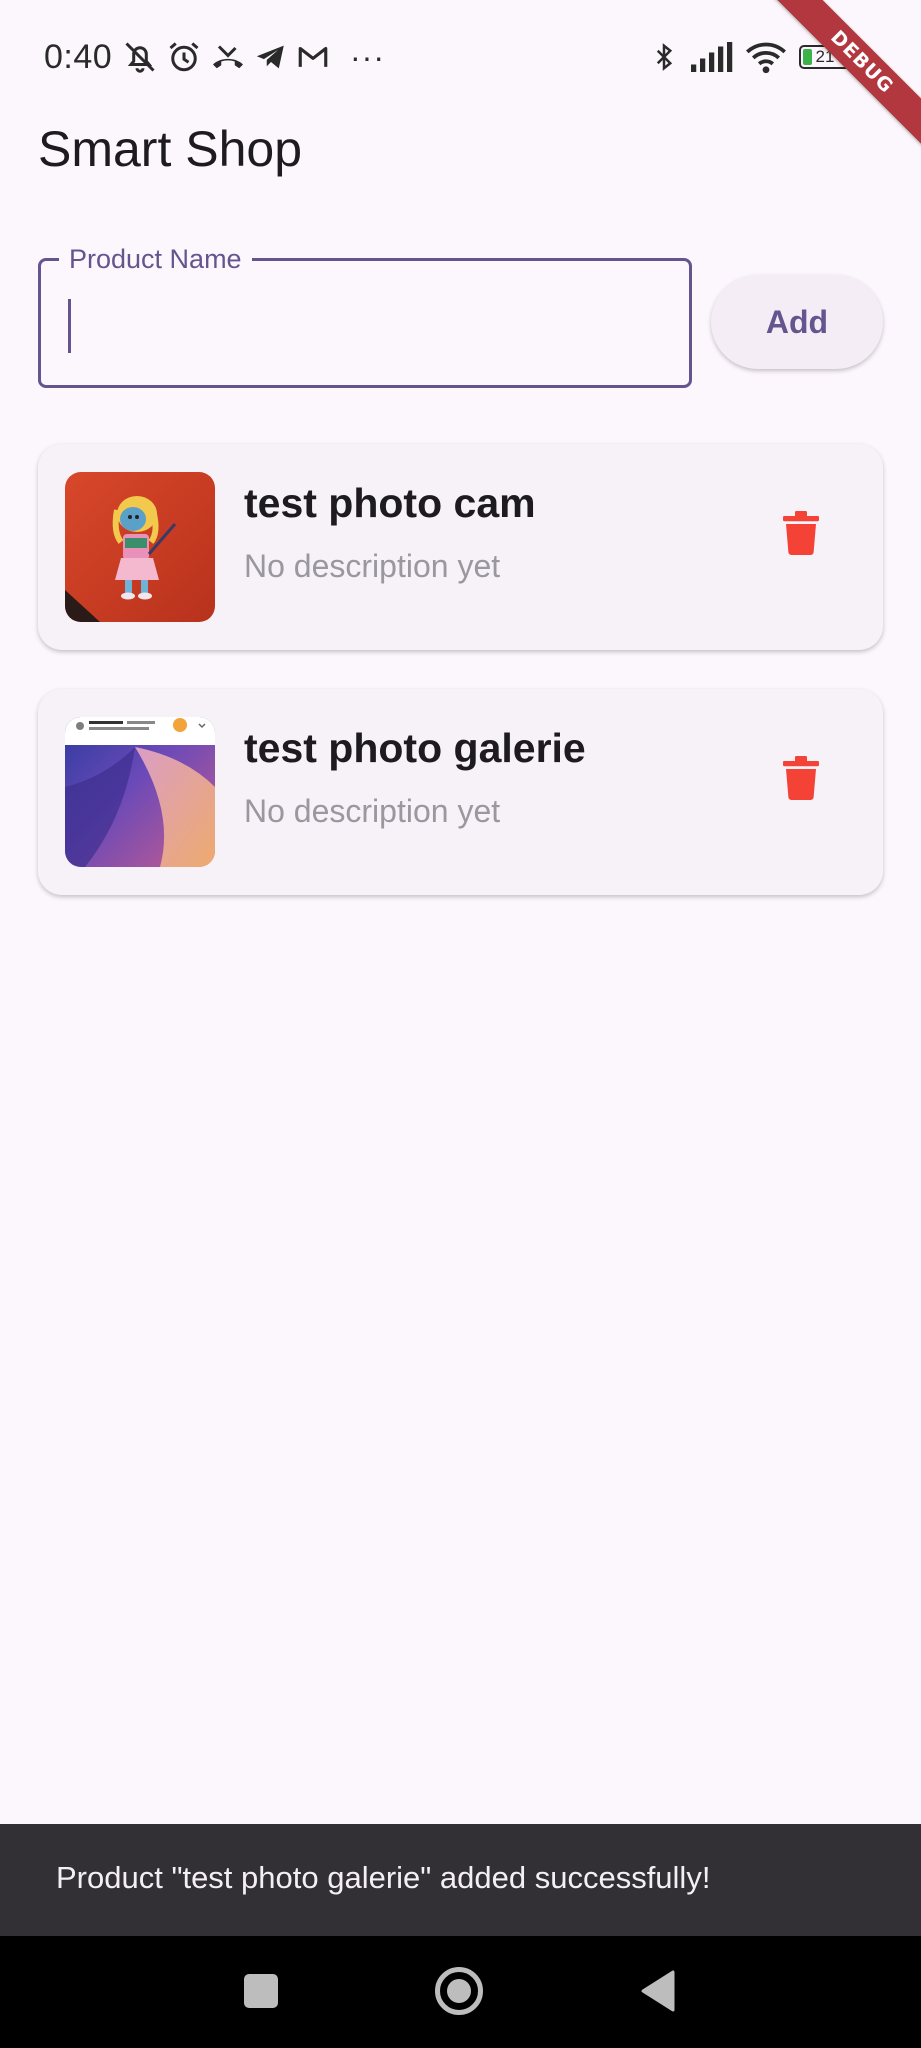  I want to click on telegram-icon, so click(270, 57).